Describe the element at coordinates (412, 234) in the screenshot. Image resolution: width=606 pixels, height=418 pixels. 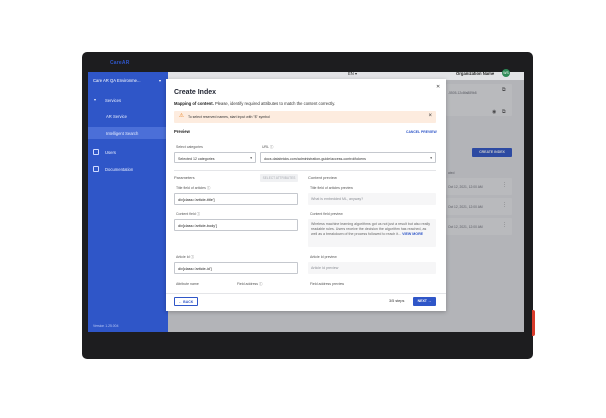
I see `view-more-link: VIEW MORE` at that location.